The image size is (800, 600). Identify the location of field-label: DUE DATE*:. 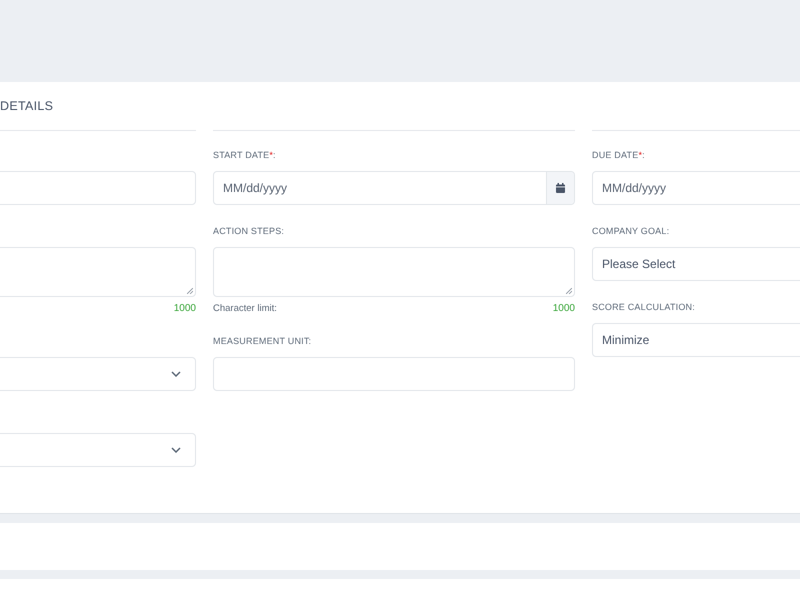
(618, 155).